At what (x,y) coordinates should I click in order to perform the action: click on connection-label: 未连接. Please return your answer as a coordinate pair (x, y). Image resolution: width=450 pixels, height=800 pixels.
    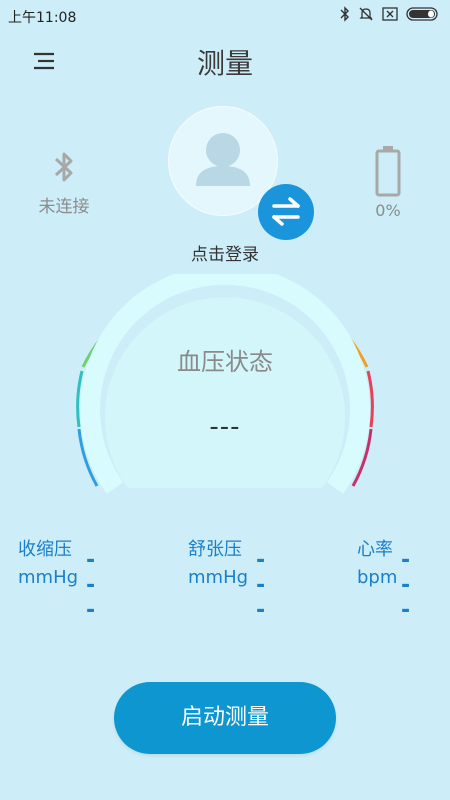
    Looking at the image, I should click on (64, 207).